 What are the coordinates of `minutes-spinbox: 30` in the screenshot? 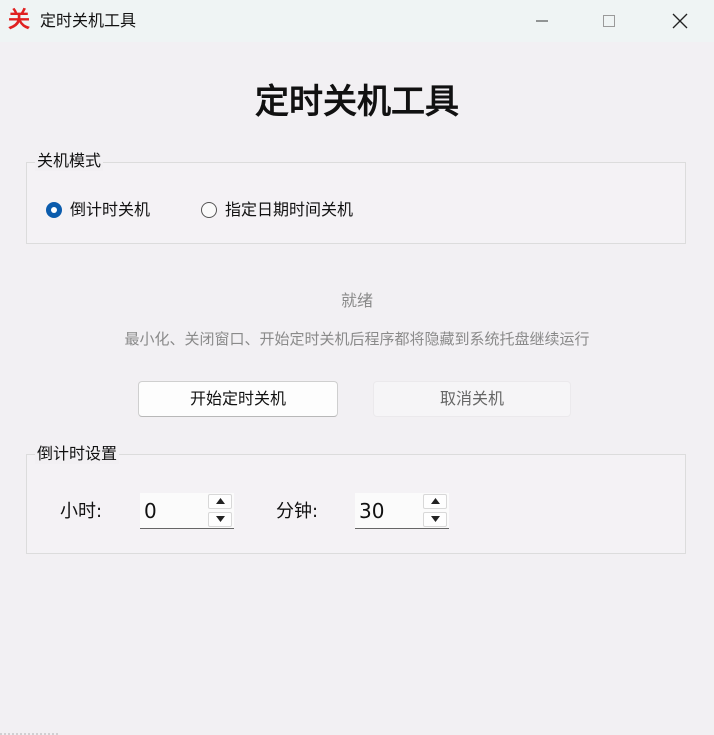 It's located at (402, 511).